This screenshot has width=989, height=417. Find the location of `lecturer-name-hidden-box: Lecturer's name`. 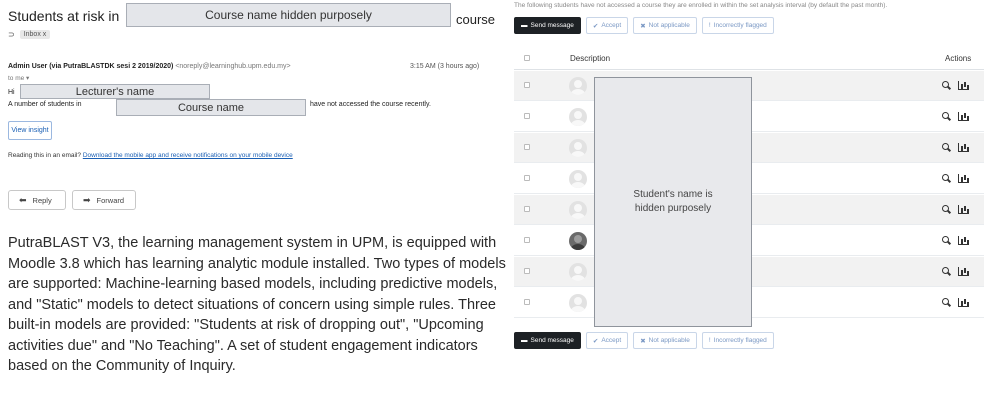

lecturer-name-hidden-box: Lecturer's name is located at coordinates (115, 91).